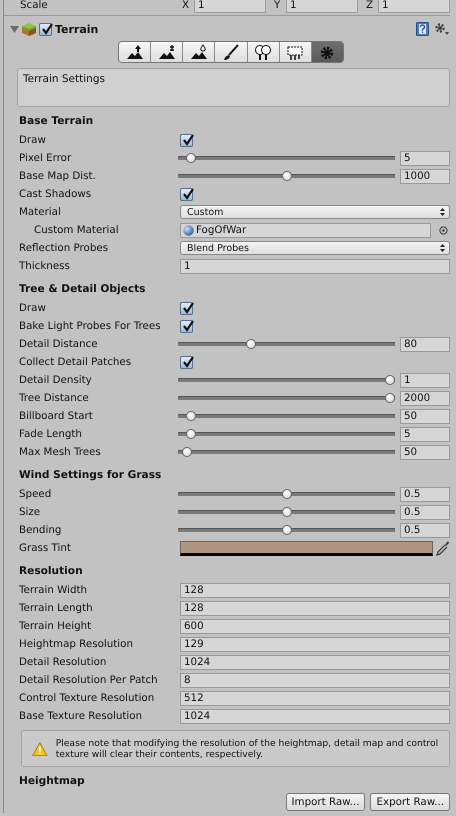 The image size is (456, 816). What do you see at coordinates (54, 398) in the screenshot?
I see `field-label: Tree Distance` at bounding box center [54, 398].